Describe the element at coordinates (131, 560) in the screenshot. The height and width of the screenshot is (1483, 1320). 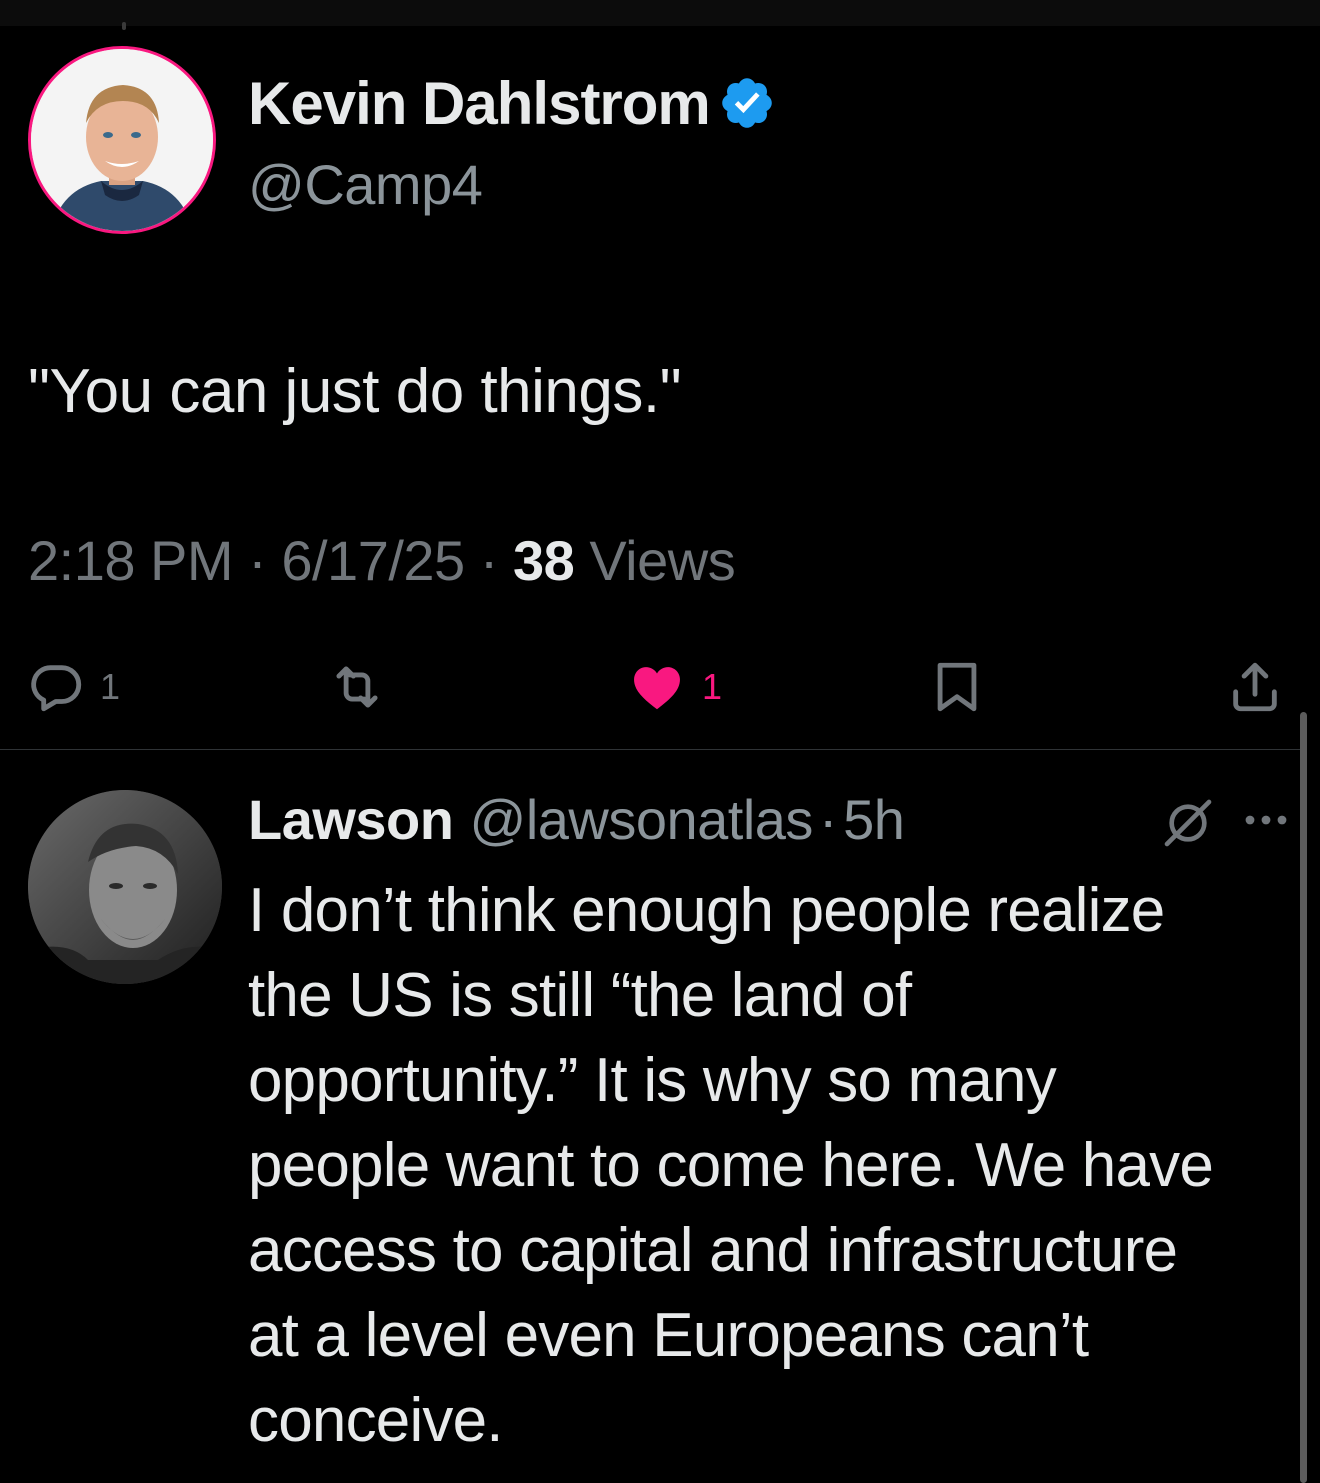
I see `tweet-time: 2:18 PM` at that location.